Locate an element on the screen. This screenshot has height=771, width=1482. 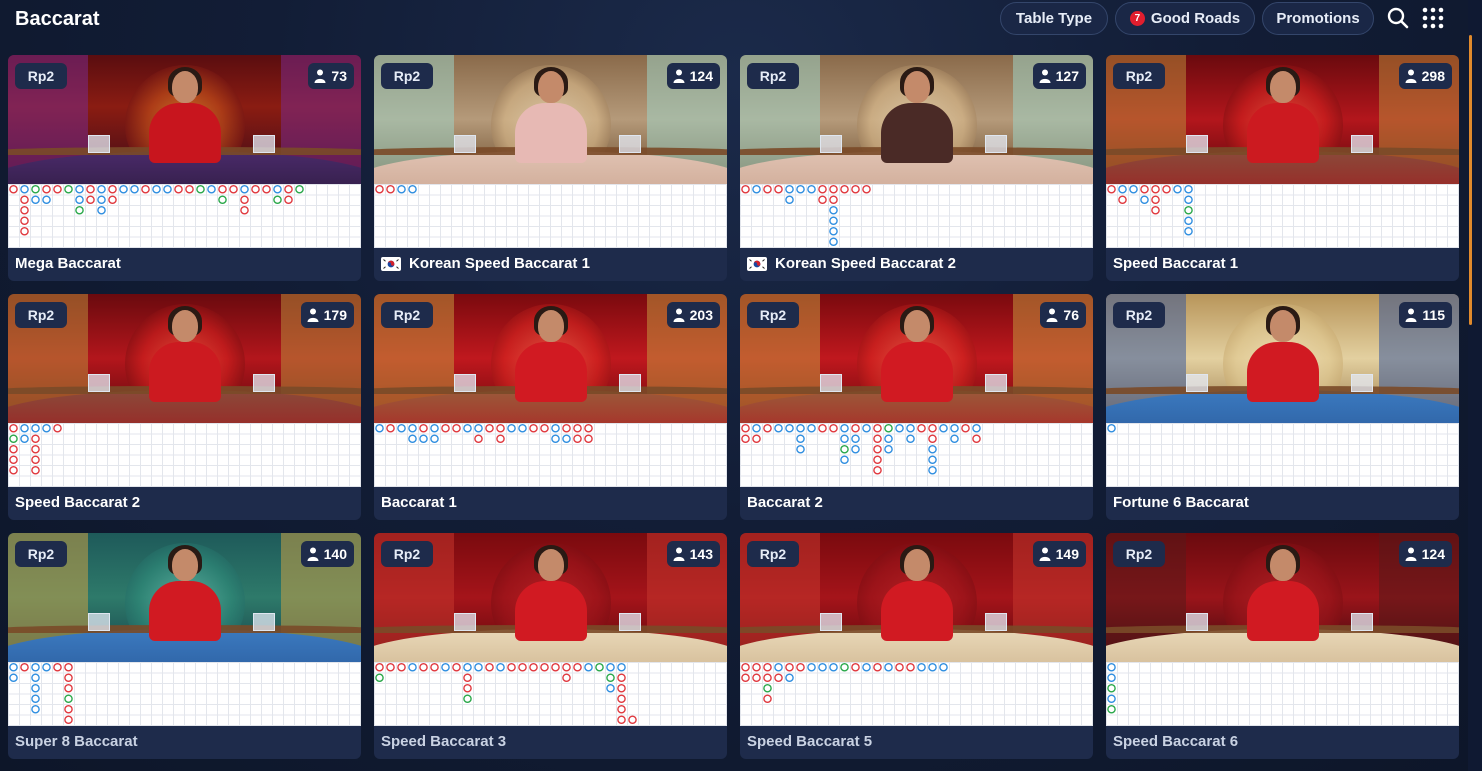
game-card: Rp2 73 Mega Baccarat is located at coordinates (184, 168).